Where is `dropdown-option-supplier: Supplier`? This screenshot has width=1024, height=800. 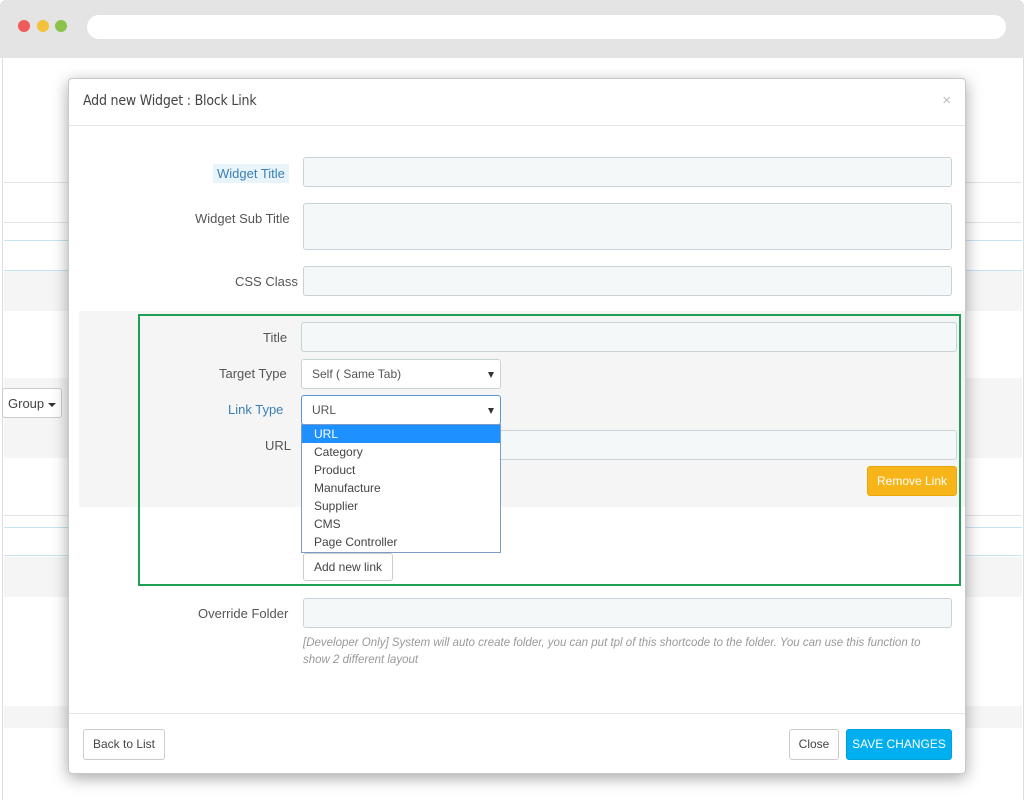 dropdown-option-supplier: Supplier is located at coordinates (401, 506).